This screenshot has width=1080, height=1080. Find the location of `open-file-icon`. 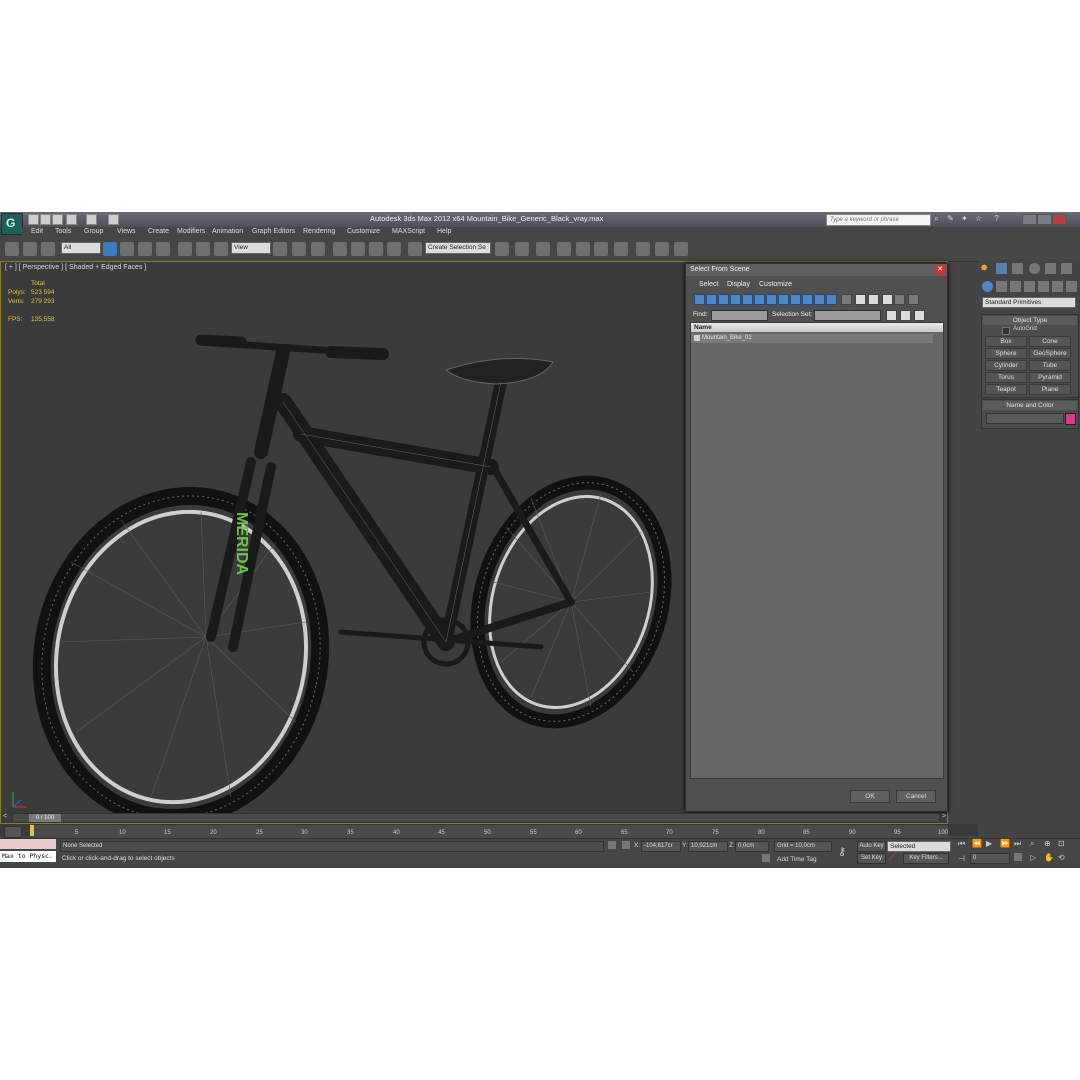

open-file-icon is located at coordinates (45, 219).